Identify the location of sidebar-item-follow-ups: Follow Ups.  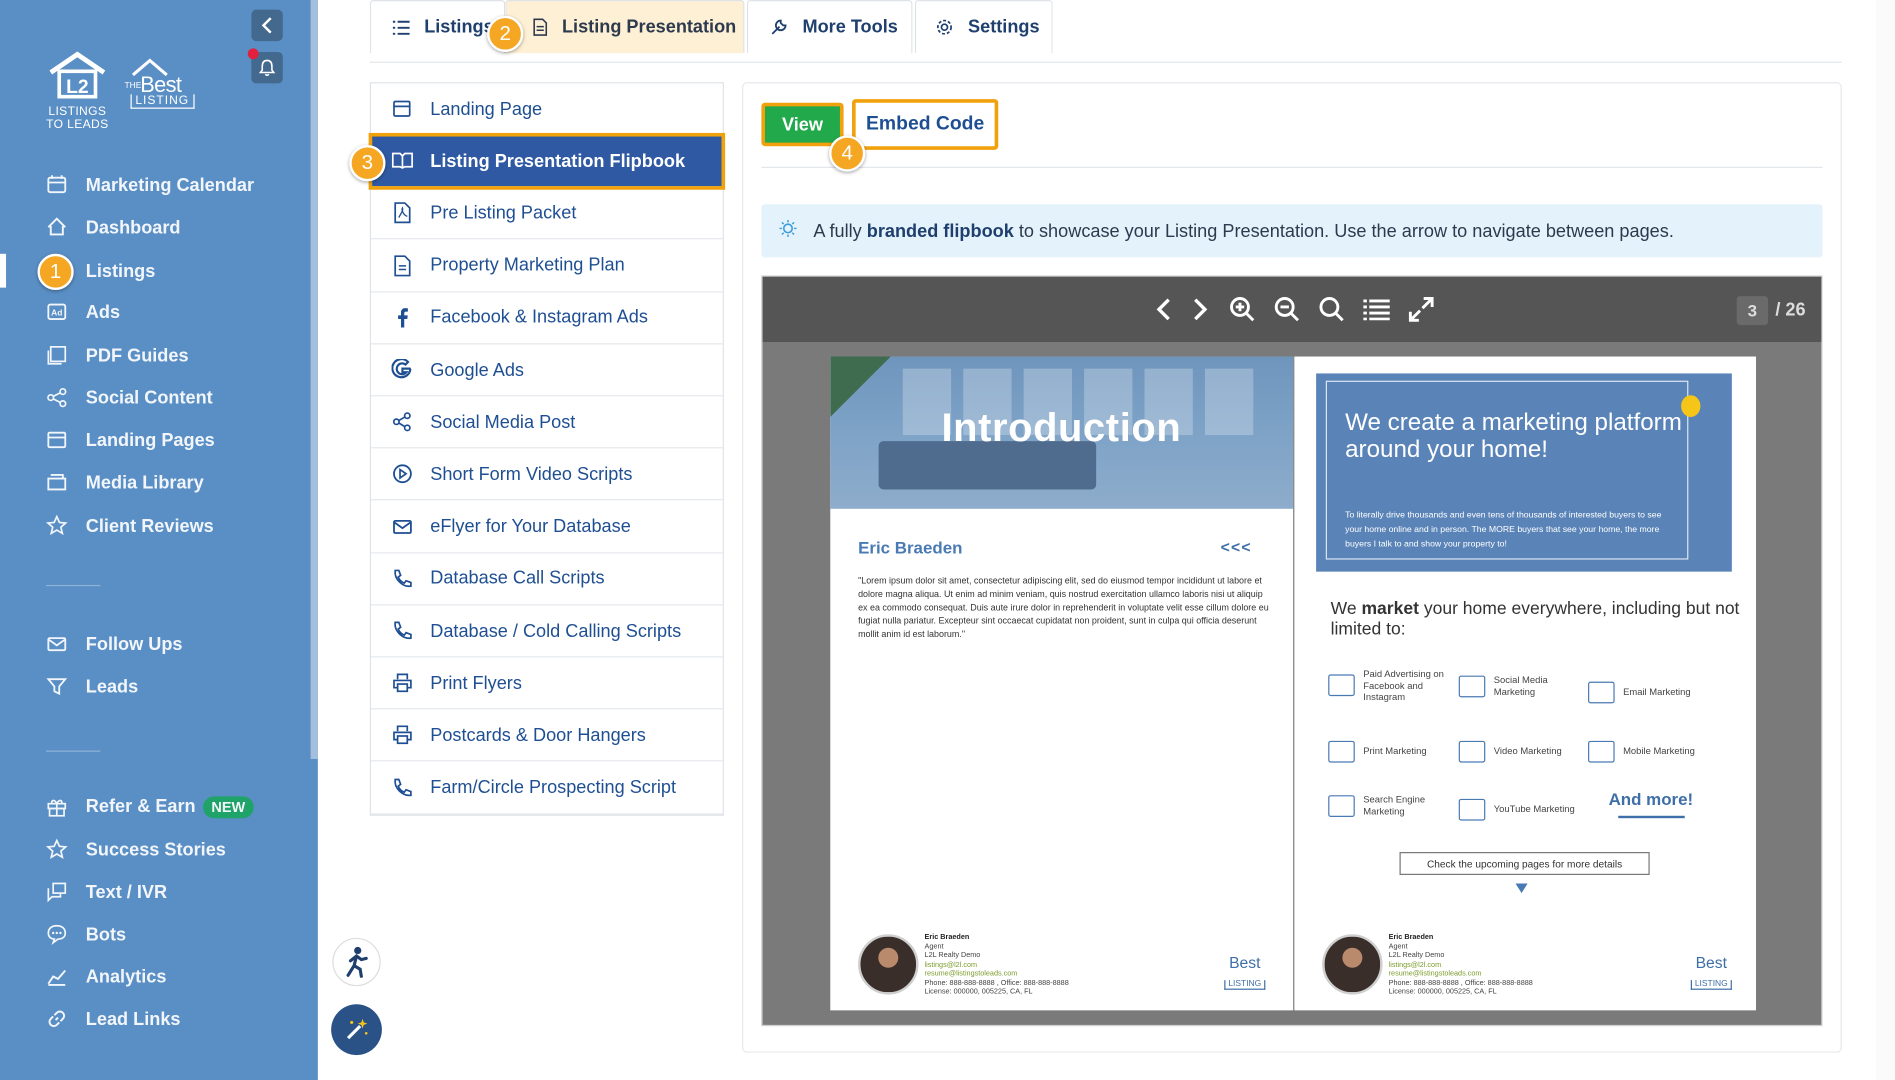
(155, 644).